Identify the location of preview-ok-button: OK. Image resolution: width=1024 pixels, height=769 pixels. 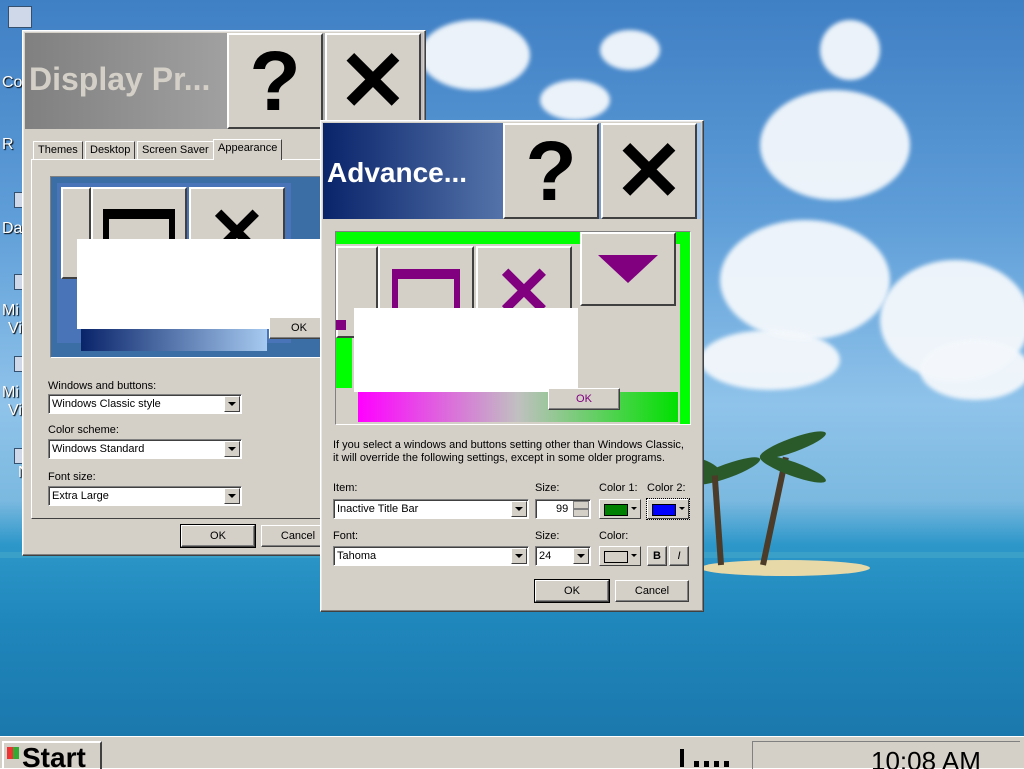
(584, 399).